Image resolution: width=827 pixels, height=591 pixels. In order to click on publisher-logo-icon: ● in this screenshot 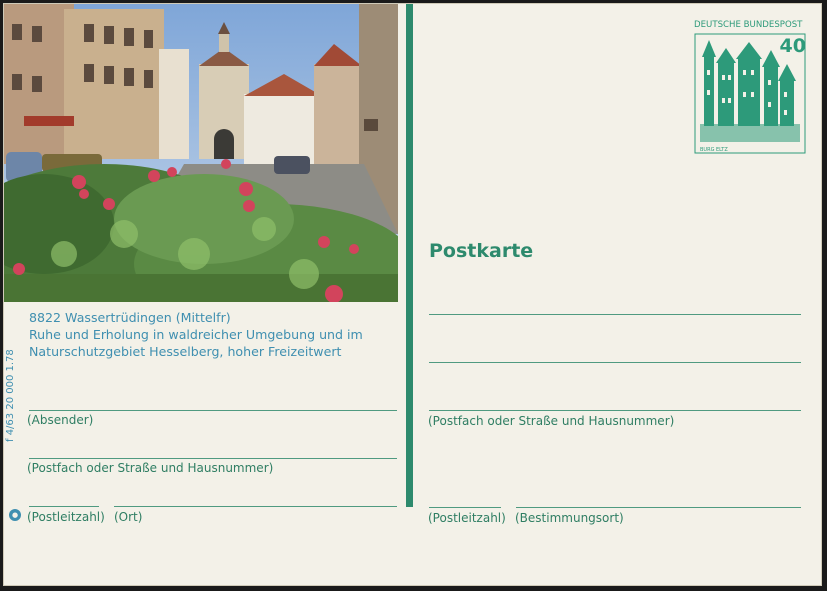, I will do `click(15, 515)`.